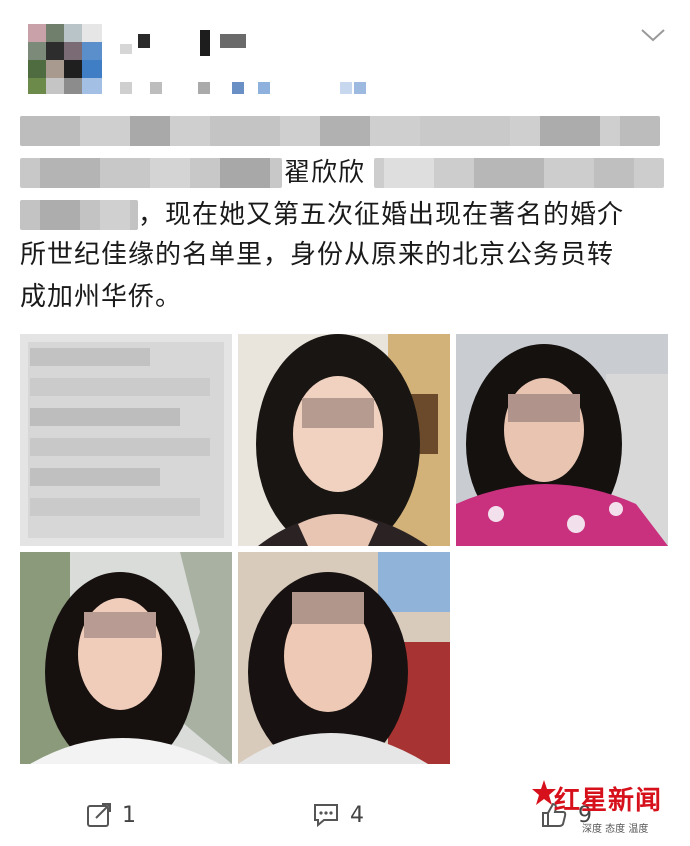 Image resolution: width=690 pixels, height=846 pixels. What do you see at coordinates (608, 801) in the screenshot?
I see `watermark-brand: 红星新闻` at bounding box center [608, 801].